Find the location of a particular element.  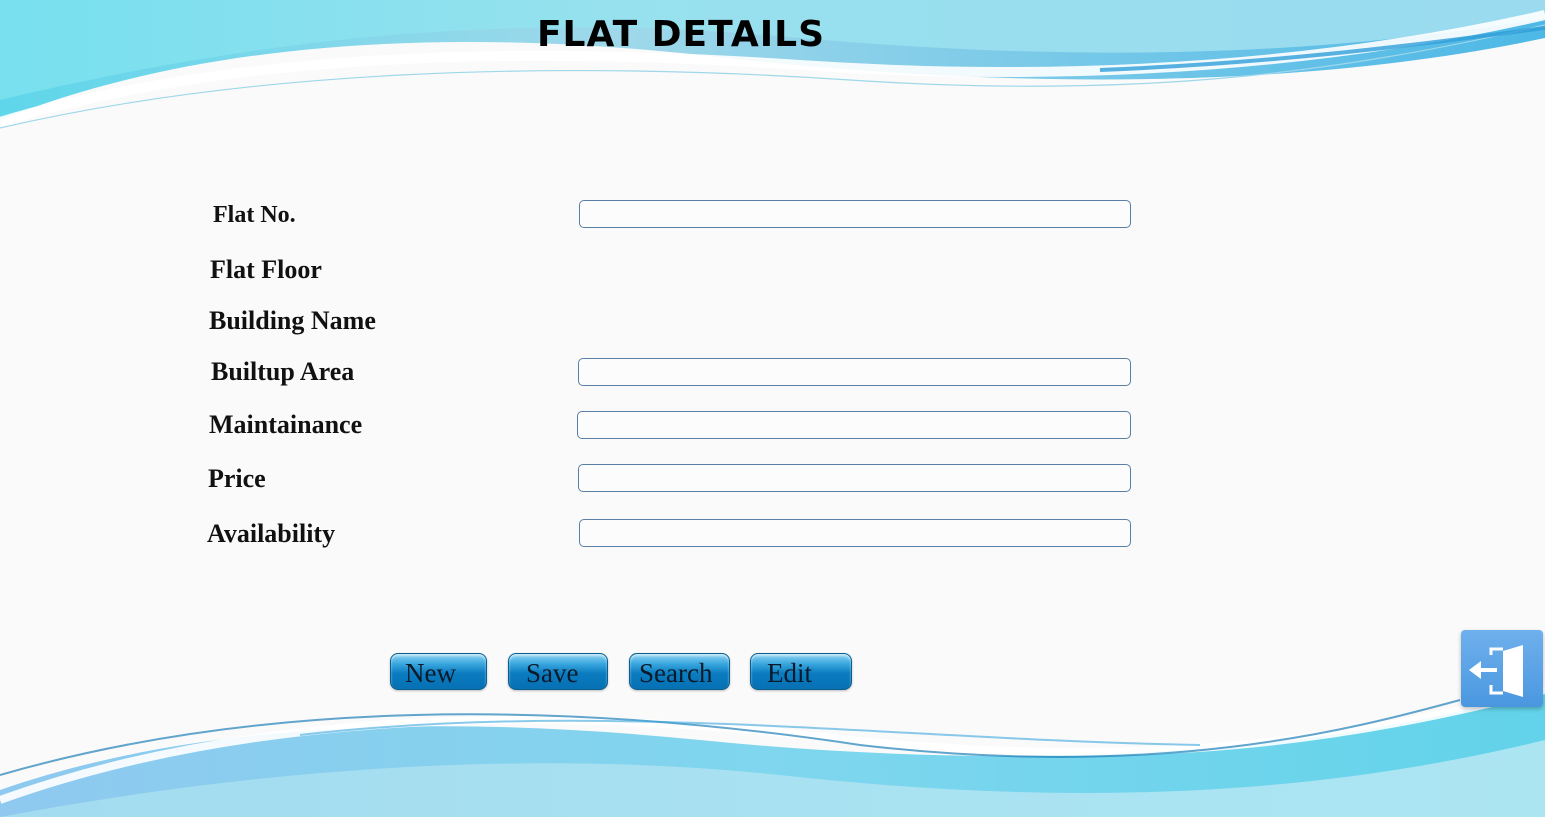

building-name-label: Building Name is located at coordinates (292, 320).